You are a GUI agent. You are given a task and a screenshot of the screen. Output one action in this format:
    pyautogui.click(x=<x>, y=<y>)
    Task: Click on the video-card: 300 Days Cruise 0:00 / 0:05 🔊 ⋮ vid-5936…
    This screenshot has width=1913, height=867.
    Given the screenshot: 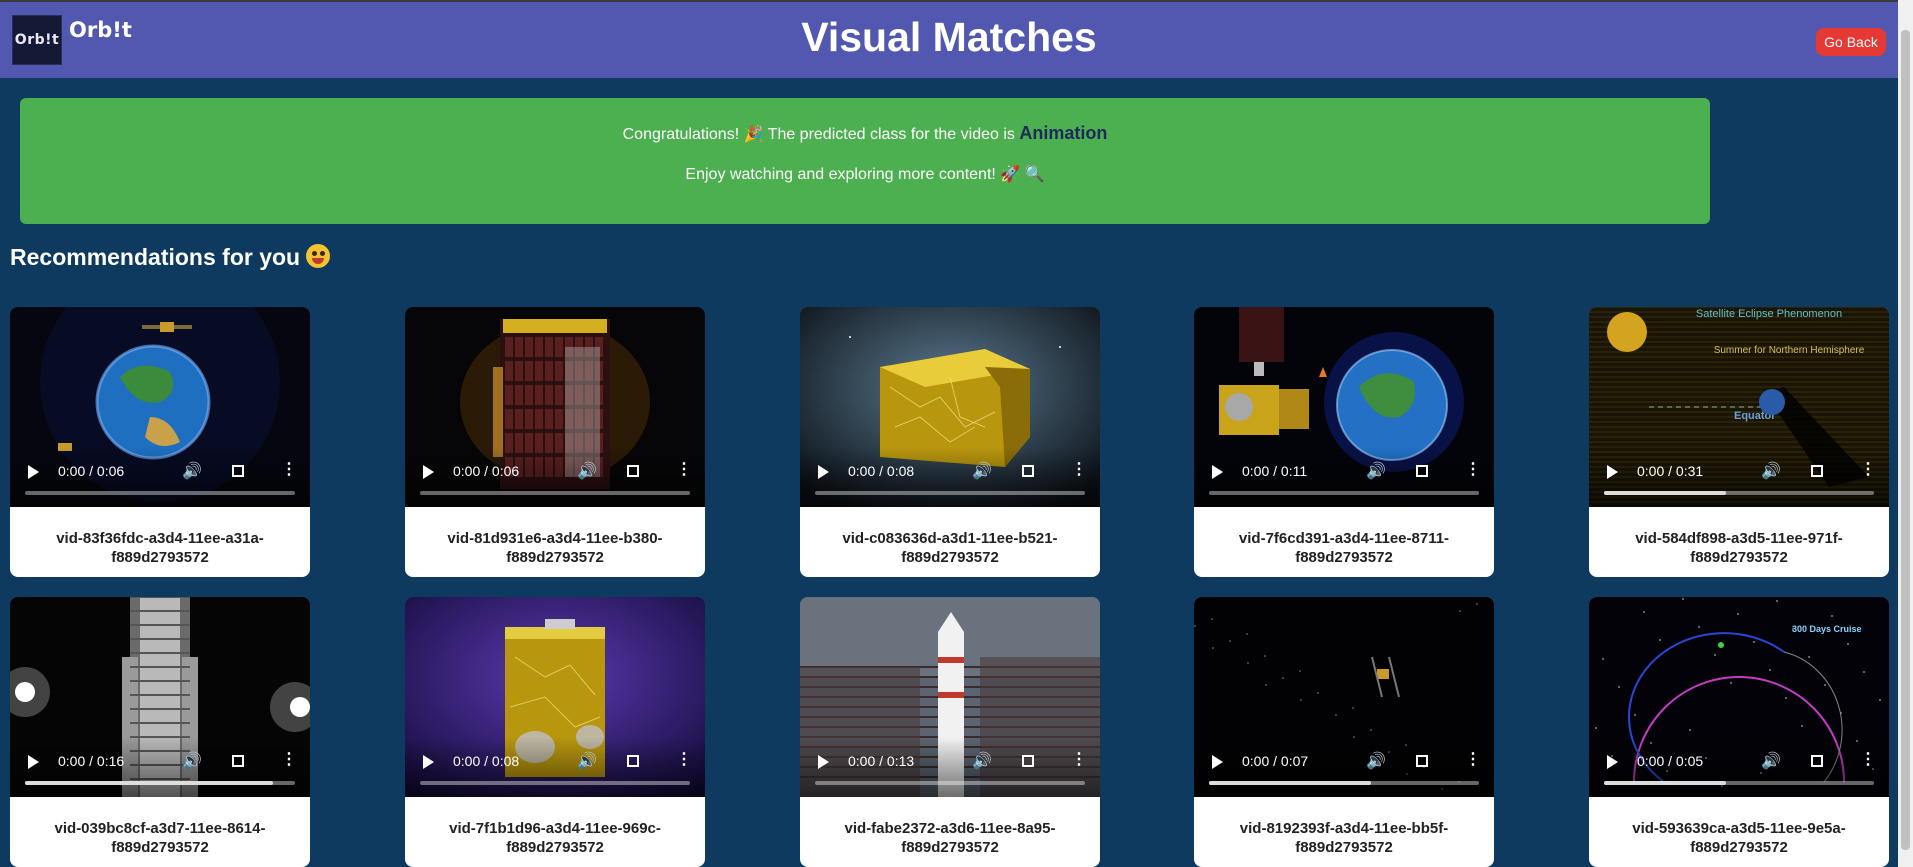 What is the action you would take?
    pyautogui.click(x=1739, y=732)
    